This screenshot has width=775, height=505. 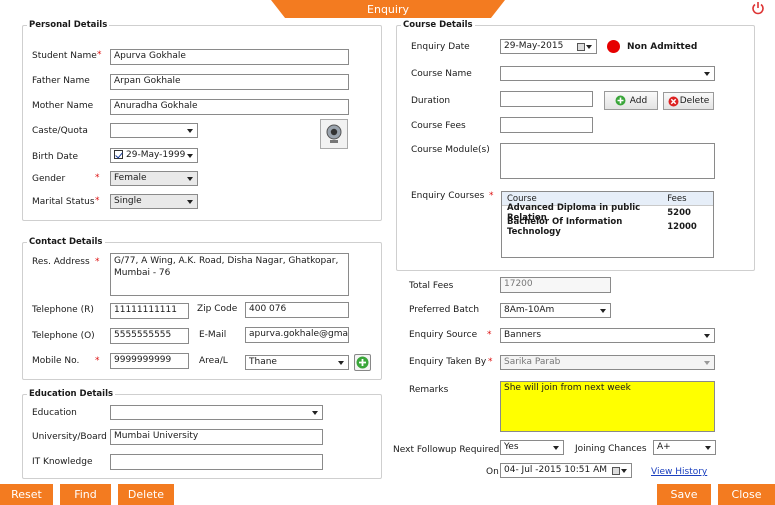 What do you see at coordinates (68, 25) in the screenshot?
I see `personal-details-legend: Personal Details` at bounding box center [68, 25].